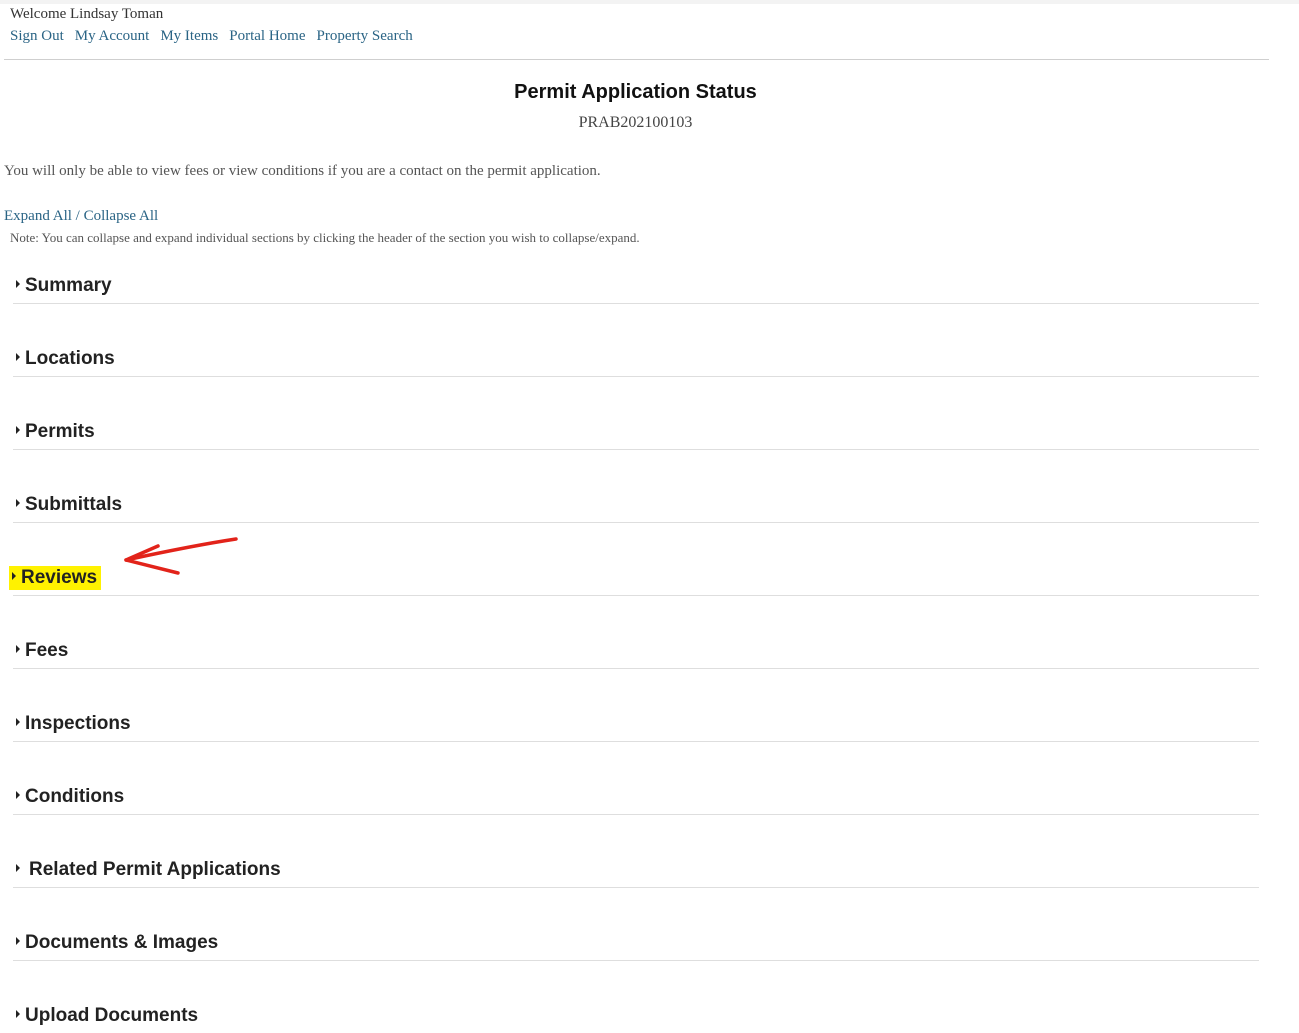 The image size is (1299, 1033). Describe the element at coordinates (636, 868) in the screenshot. I see `section-related-permit-applications: Related Permit Applications` at that location.